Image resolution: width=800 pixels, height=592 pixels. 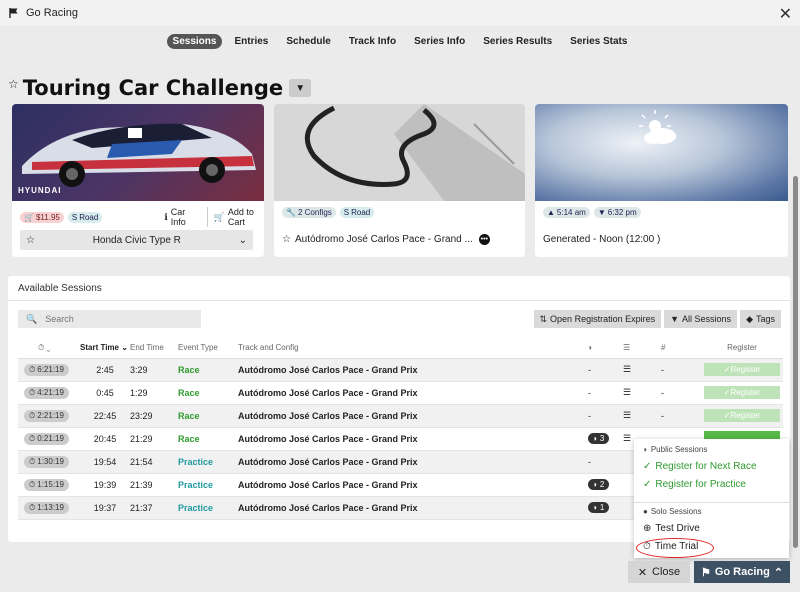 I want to click on drivers-pill: ◗ 3, so click(x=599, y=438).